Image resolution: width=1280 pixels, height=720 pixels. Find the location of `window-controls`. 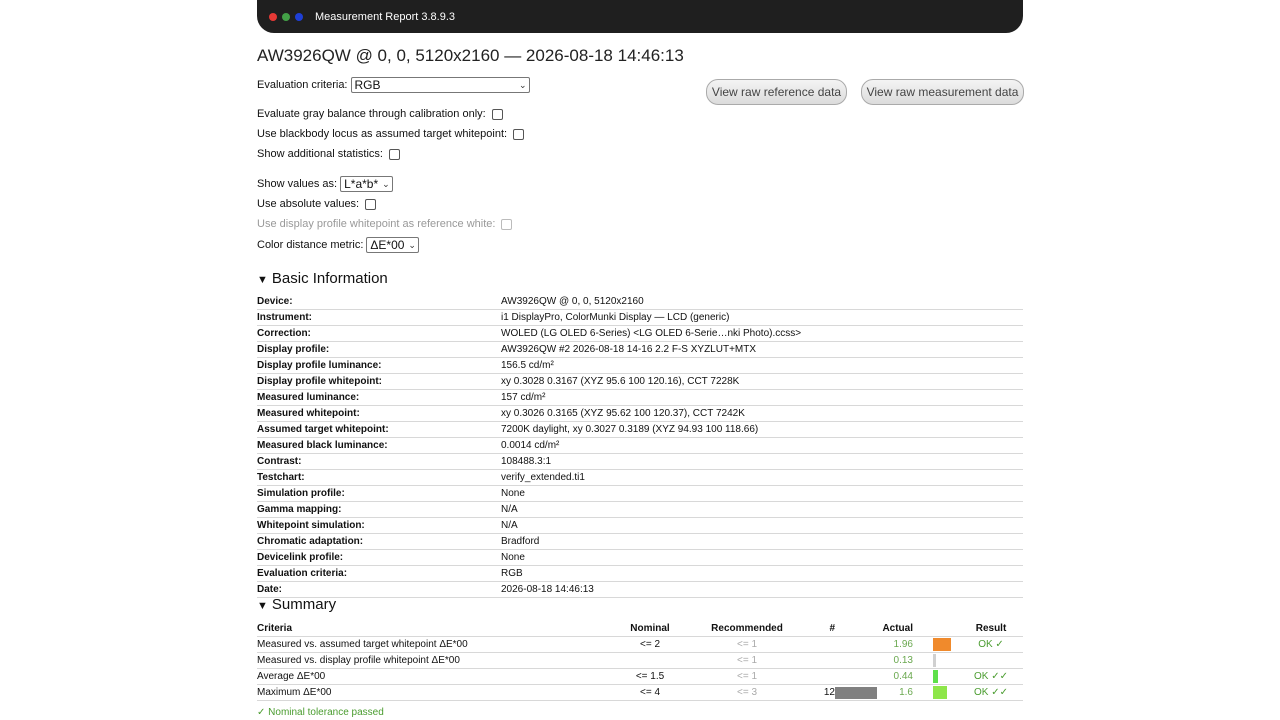

window-controls is located at coordinates (286, 16).